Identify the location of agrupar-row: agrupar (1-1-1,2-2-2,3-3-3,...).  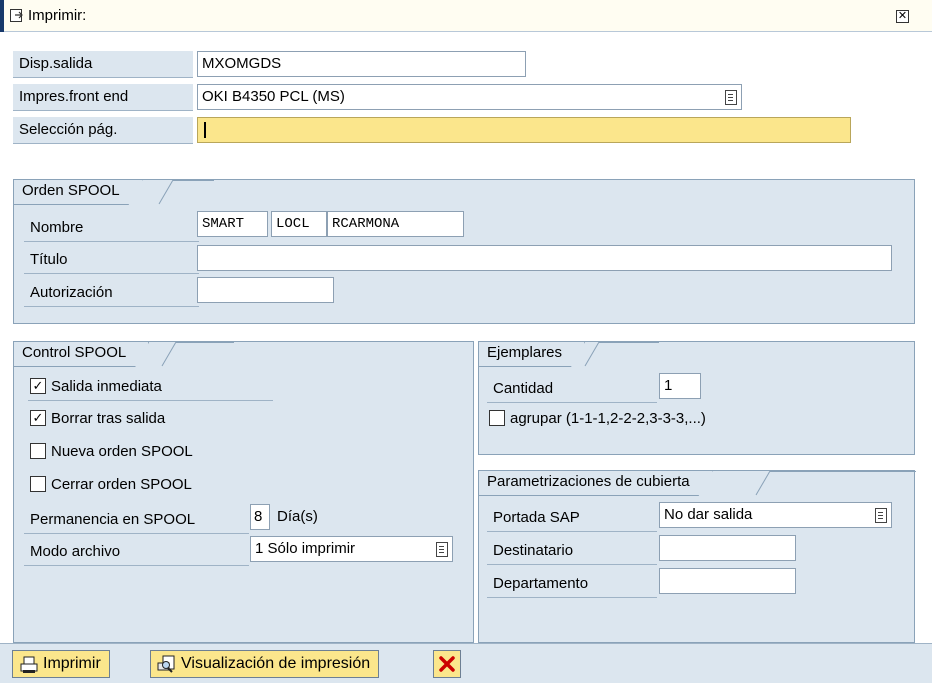
(639, 420).